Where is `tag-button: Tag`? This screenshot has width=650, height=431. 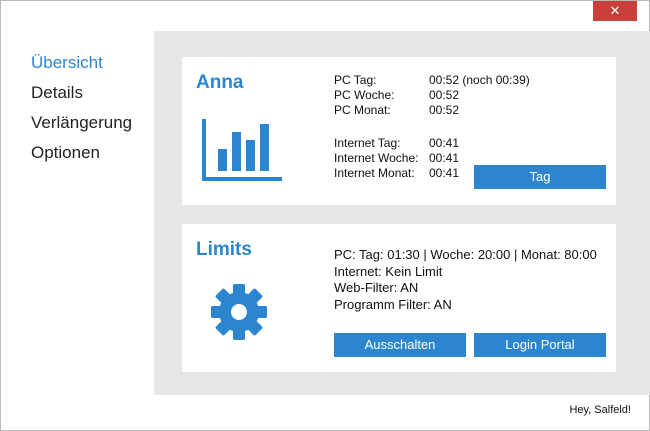 tag-button: Tag is located at coordinates (540, 177).